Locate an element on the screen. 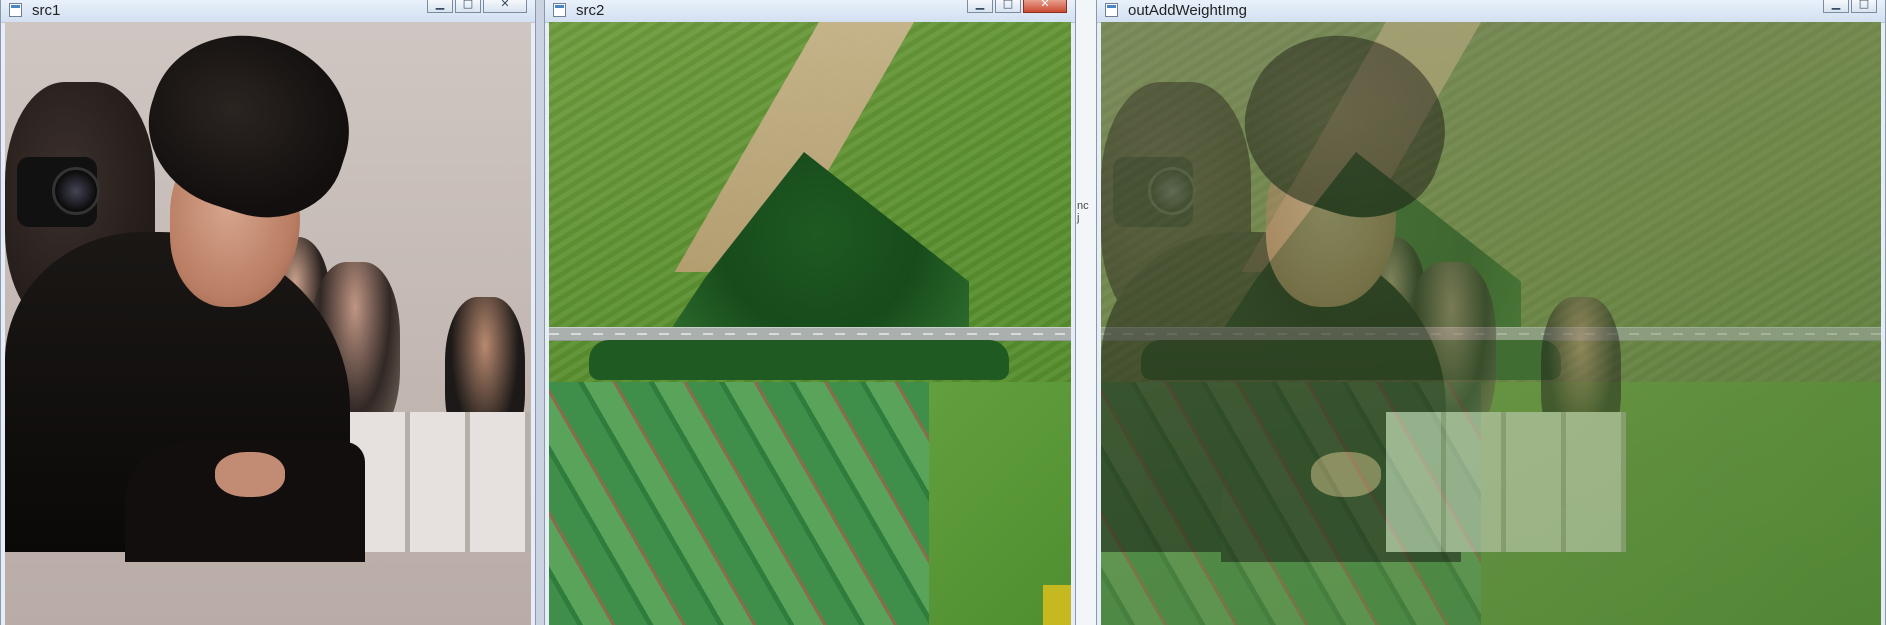 The image size is (1886, 625). window-title: src2 is located at coordinates (590, 10).